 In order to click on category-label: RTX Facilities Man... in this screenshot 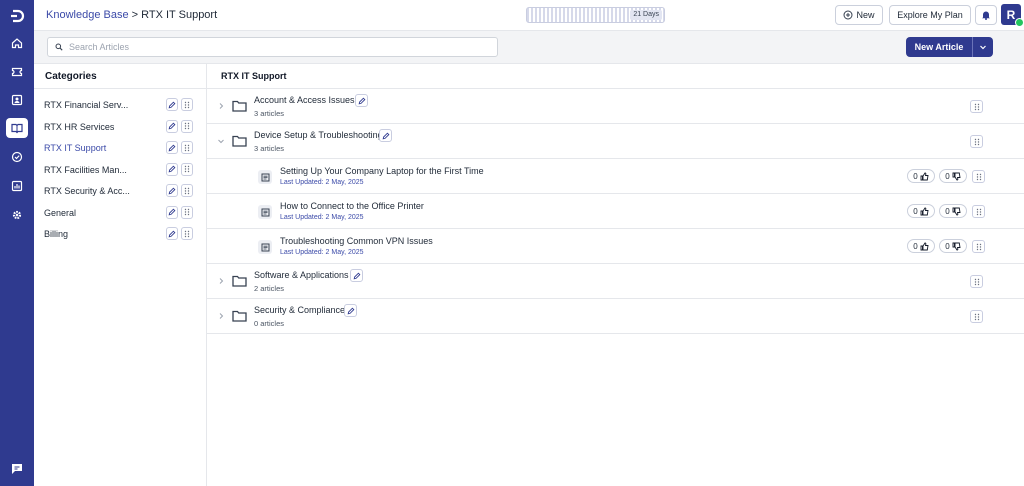, I will do `click(85, 169)`.